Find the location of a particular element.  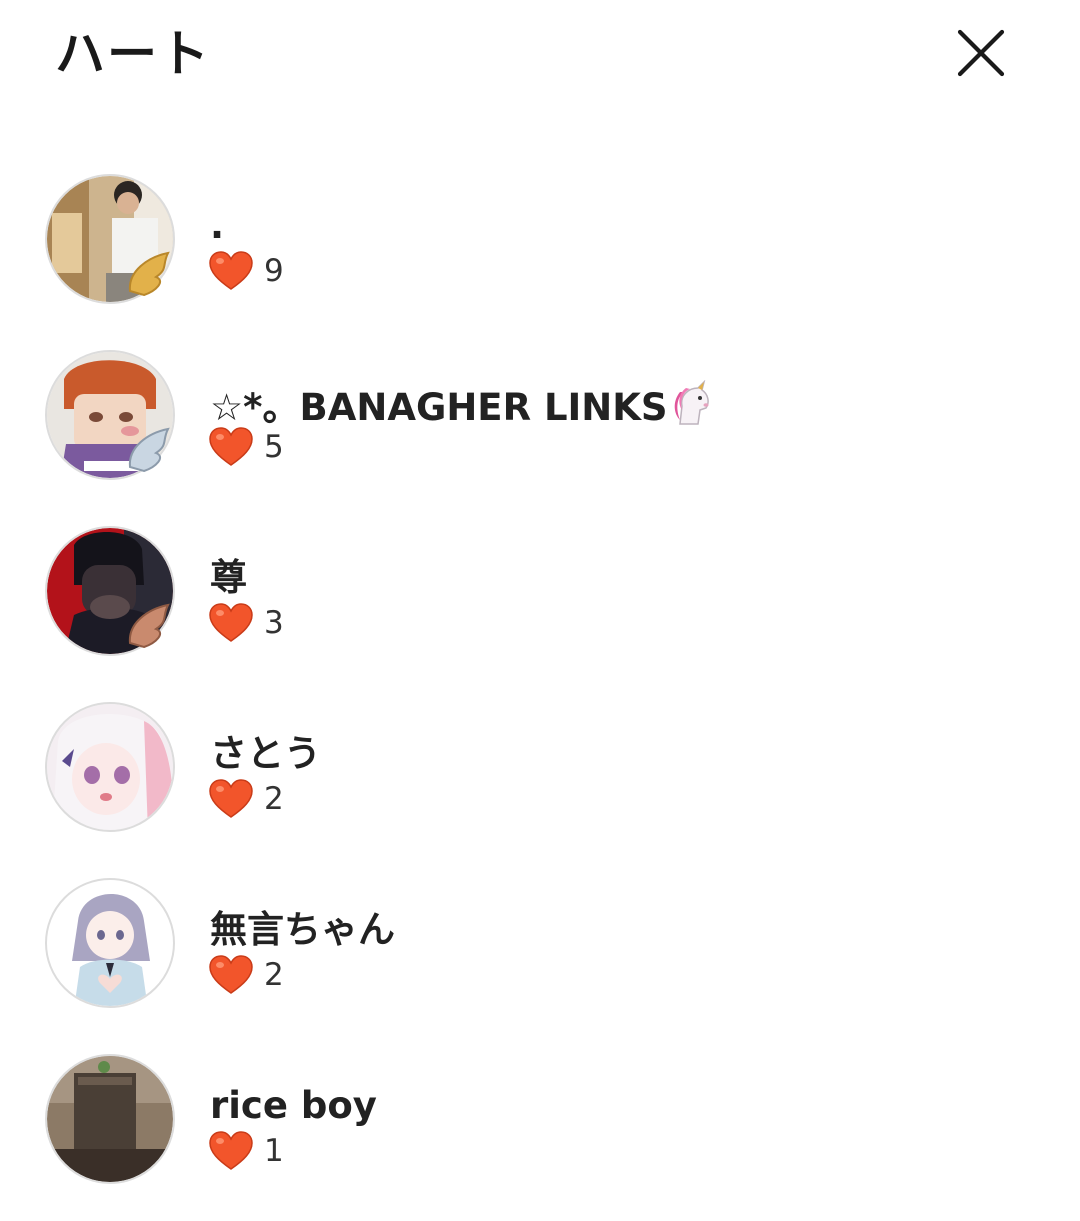

heart-count-value: 5 is located at coordinates (274, 447).